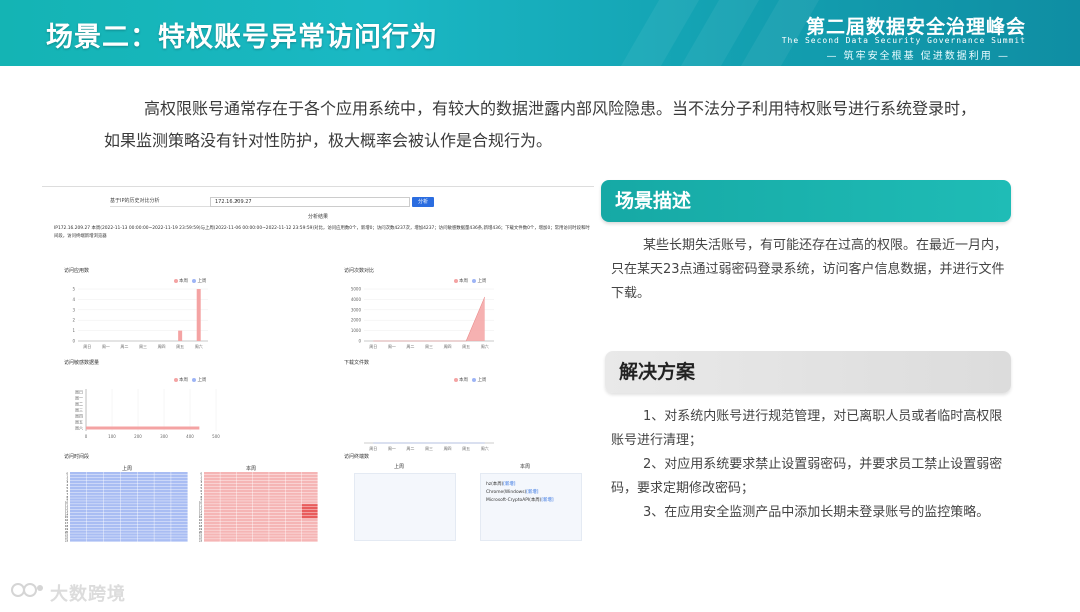  I want to click on legend-dot-this-week, so click(176, 280).